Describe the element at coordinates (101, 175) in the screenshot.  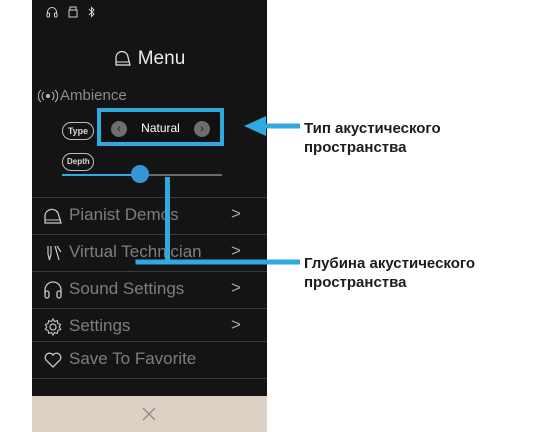
I see `depth-slider-fill` at that location.